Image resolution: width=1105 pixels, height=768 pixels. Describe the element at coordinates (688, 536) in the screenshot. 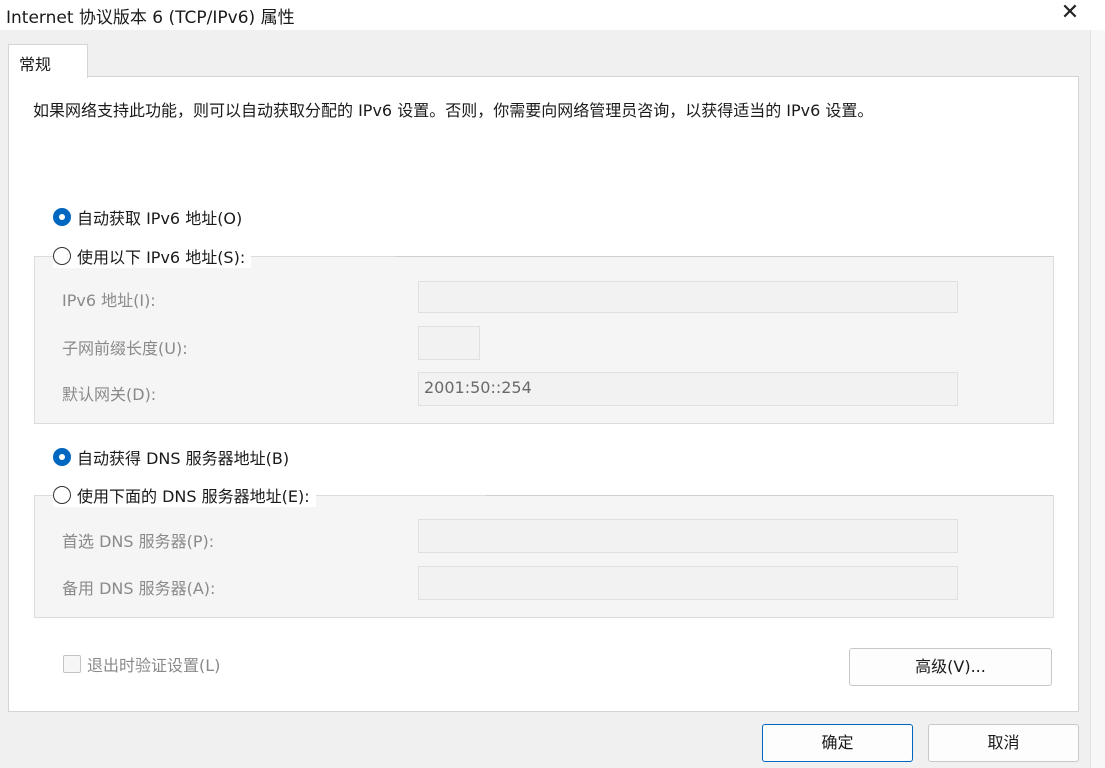

I see `preferred-dns-field` at that location.